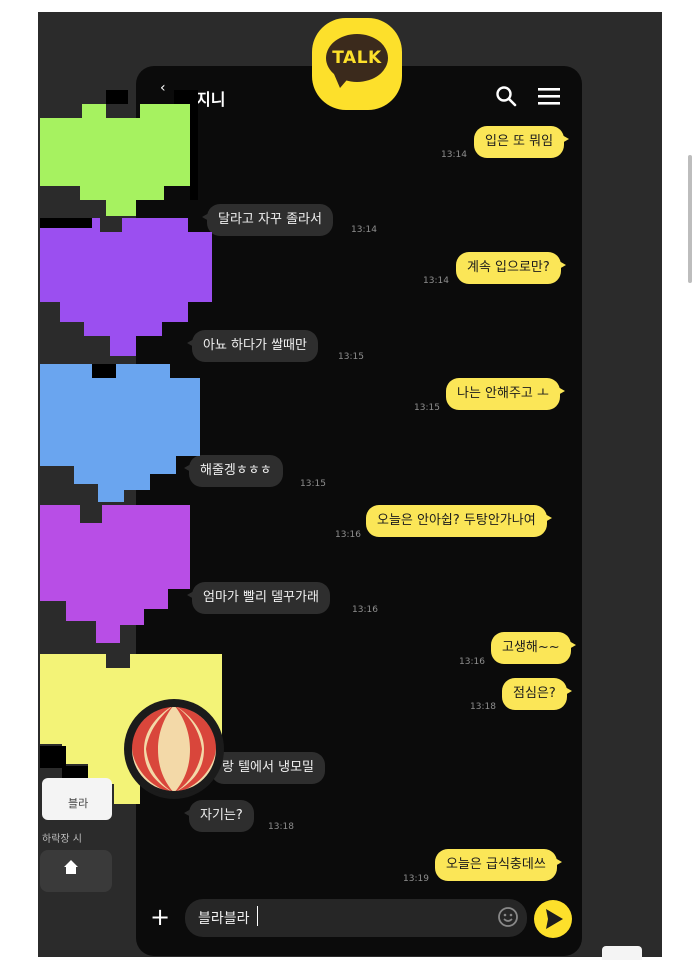  I want to click on message-bubble-me: 계속 입으로만?, so click(511, 268).